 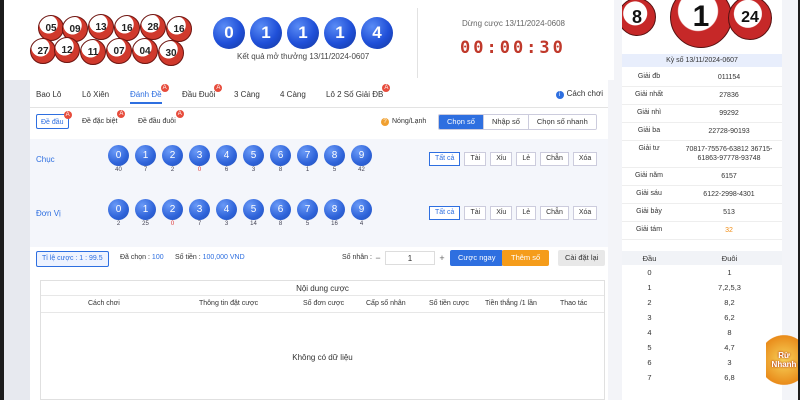 What do you see at coordinates (729, 272) in the screenshot?
I see `tail-digits: 1` at bounding box center [729, 272].